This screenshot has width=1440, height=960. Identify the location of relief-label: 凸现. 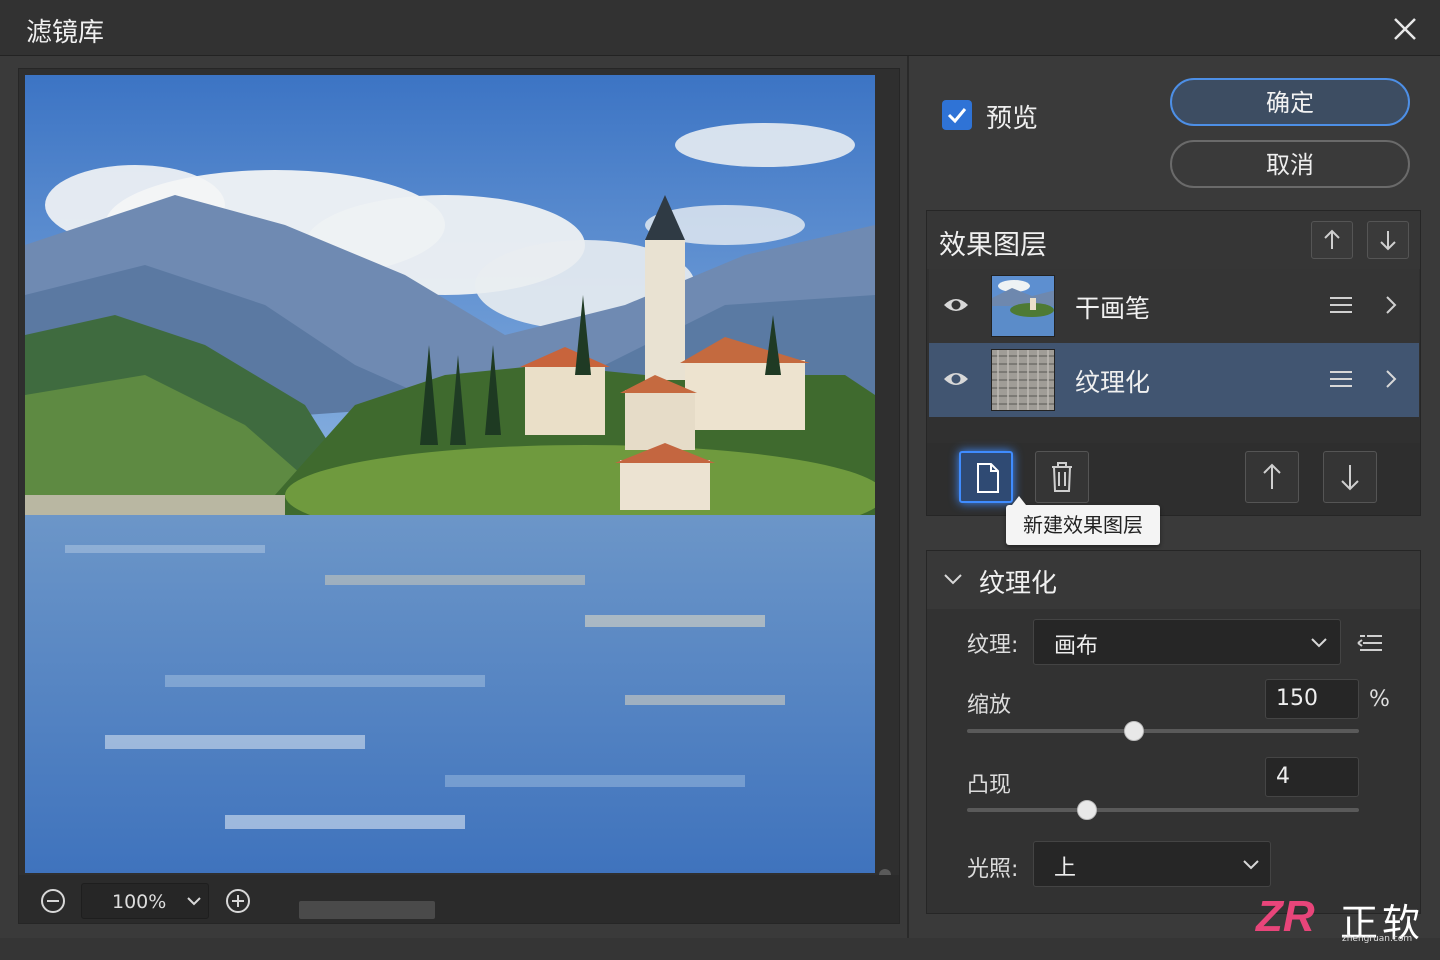
(989, 785).